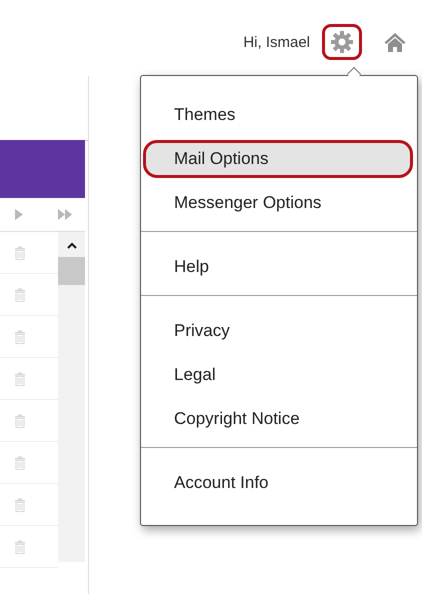  I want to click on next-page-icon, so click(19, 214).